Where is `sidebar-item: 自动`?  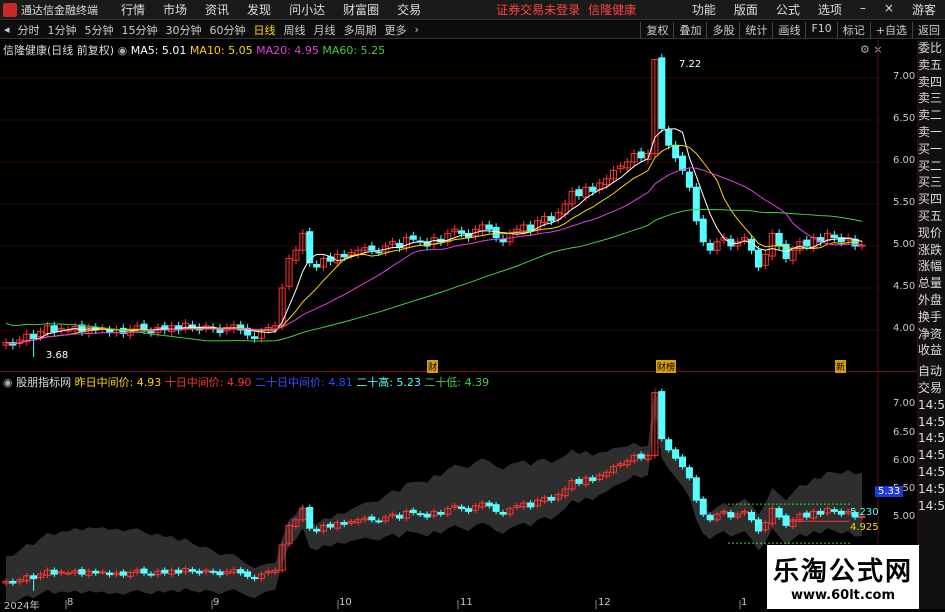
sidebar-item: 自动 is located at coordinates (931, 371).